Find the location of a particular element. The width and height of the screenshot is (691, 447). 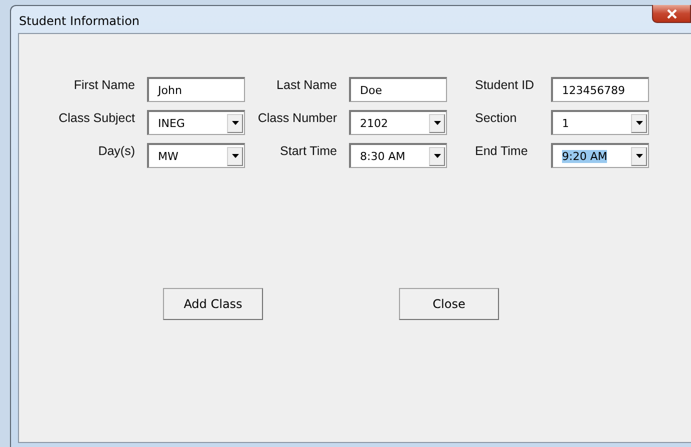

dialog-button: Close is located at coordinates (449, 304).